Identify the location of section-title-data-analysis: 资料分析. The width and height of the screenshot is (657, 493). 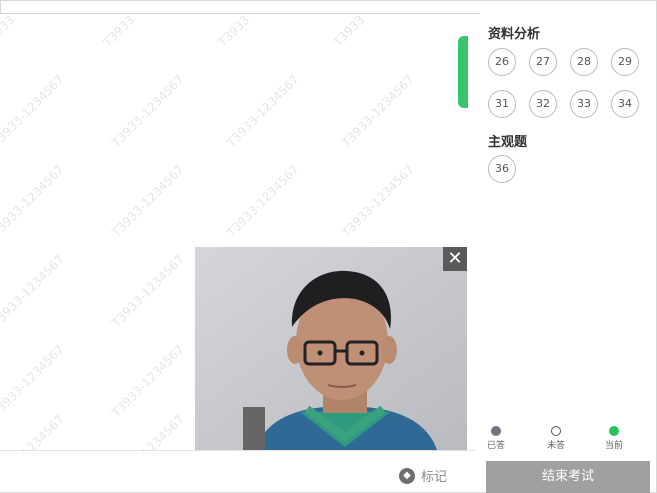
(514, 34).